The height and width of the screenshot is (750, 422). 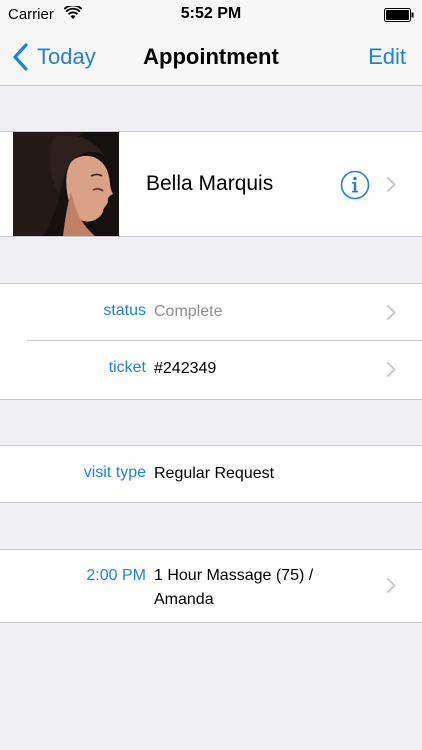 I want to click on service-row: 2:00 PM 1 Hour Massage (75) / Amanda, so click(x=211, y=586).